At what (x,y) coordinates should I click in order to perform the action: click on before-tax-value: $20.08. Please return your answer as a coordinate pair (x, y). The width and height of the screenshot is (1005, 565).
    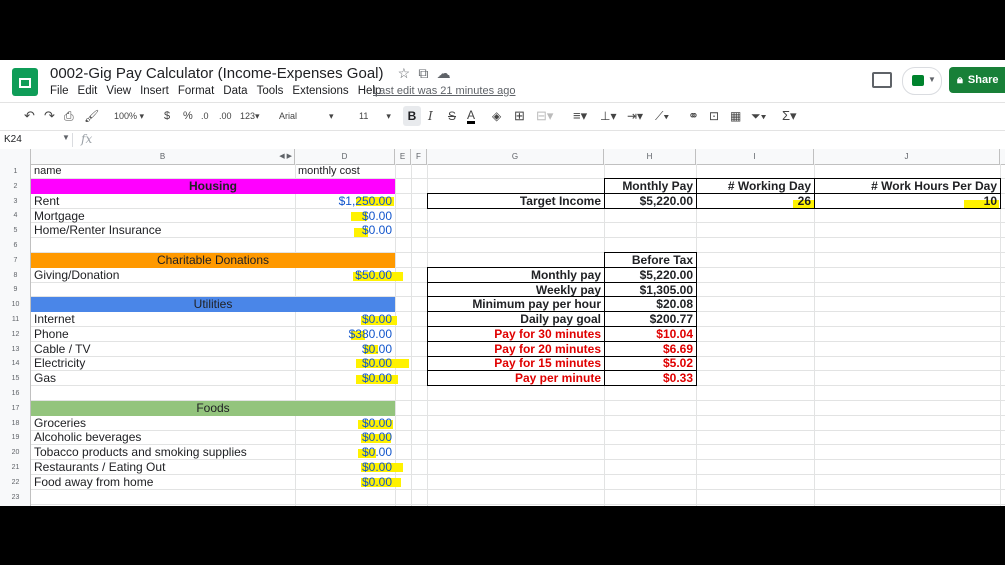
    Looking at the image, I should click on (650, 304).